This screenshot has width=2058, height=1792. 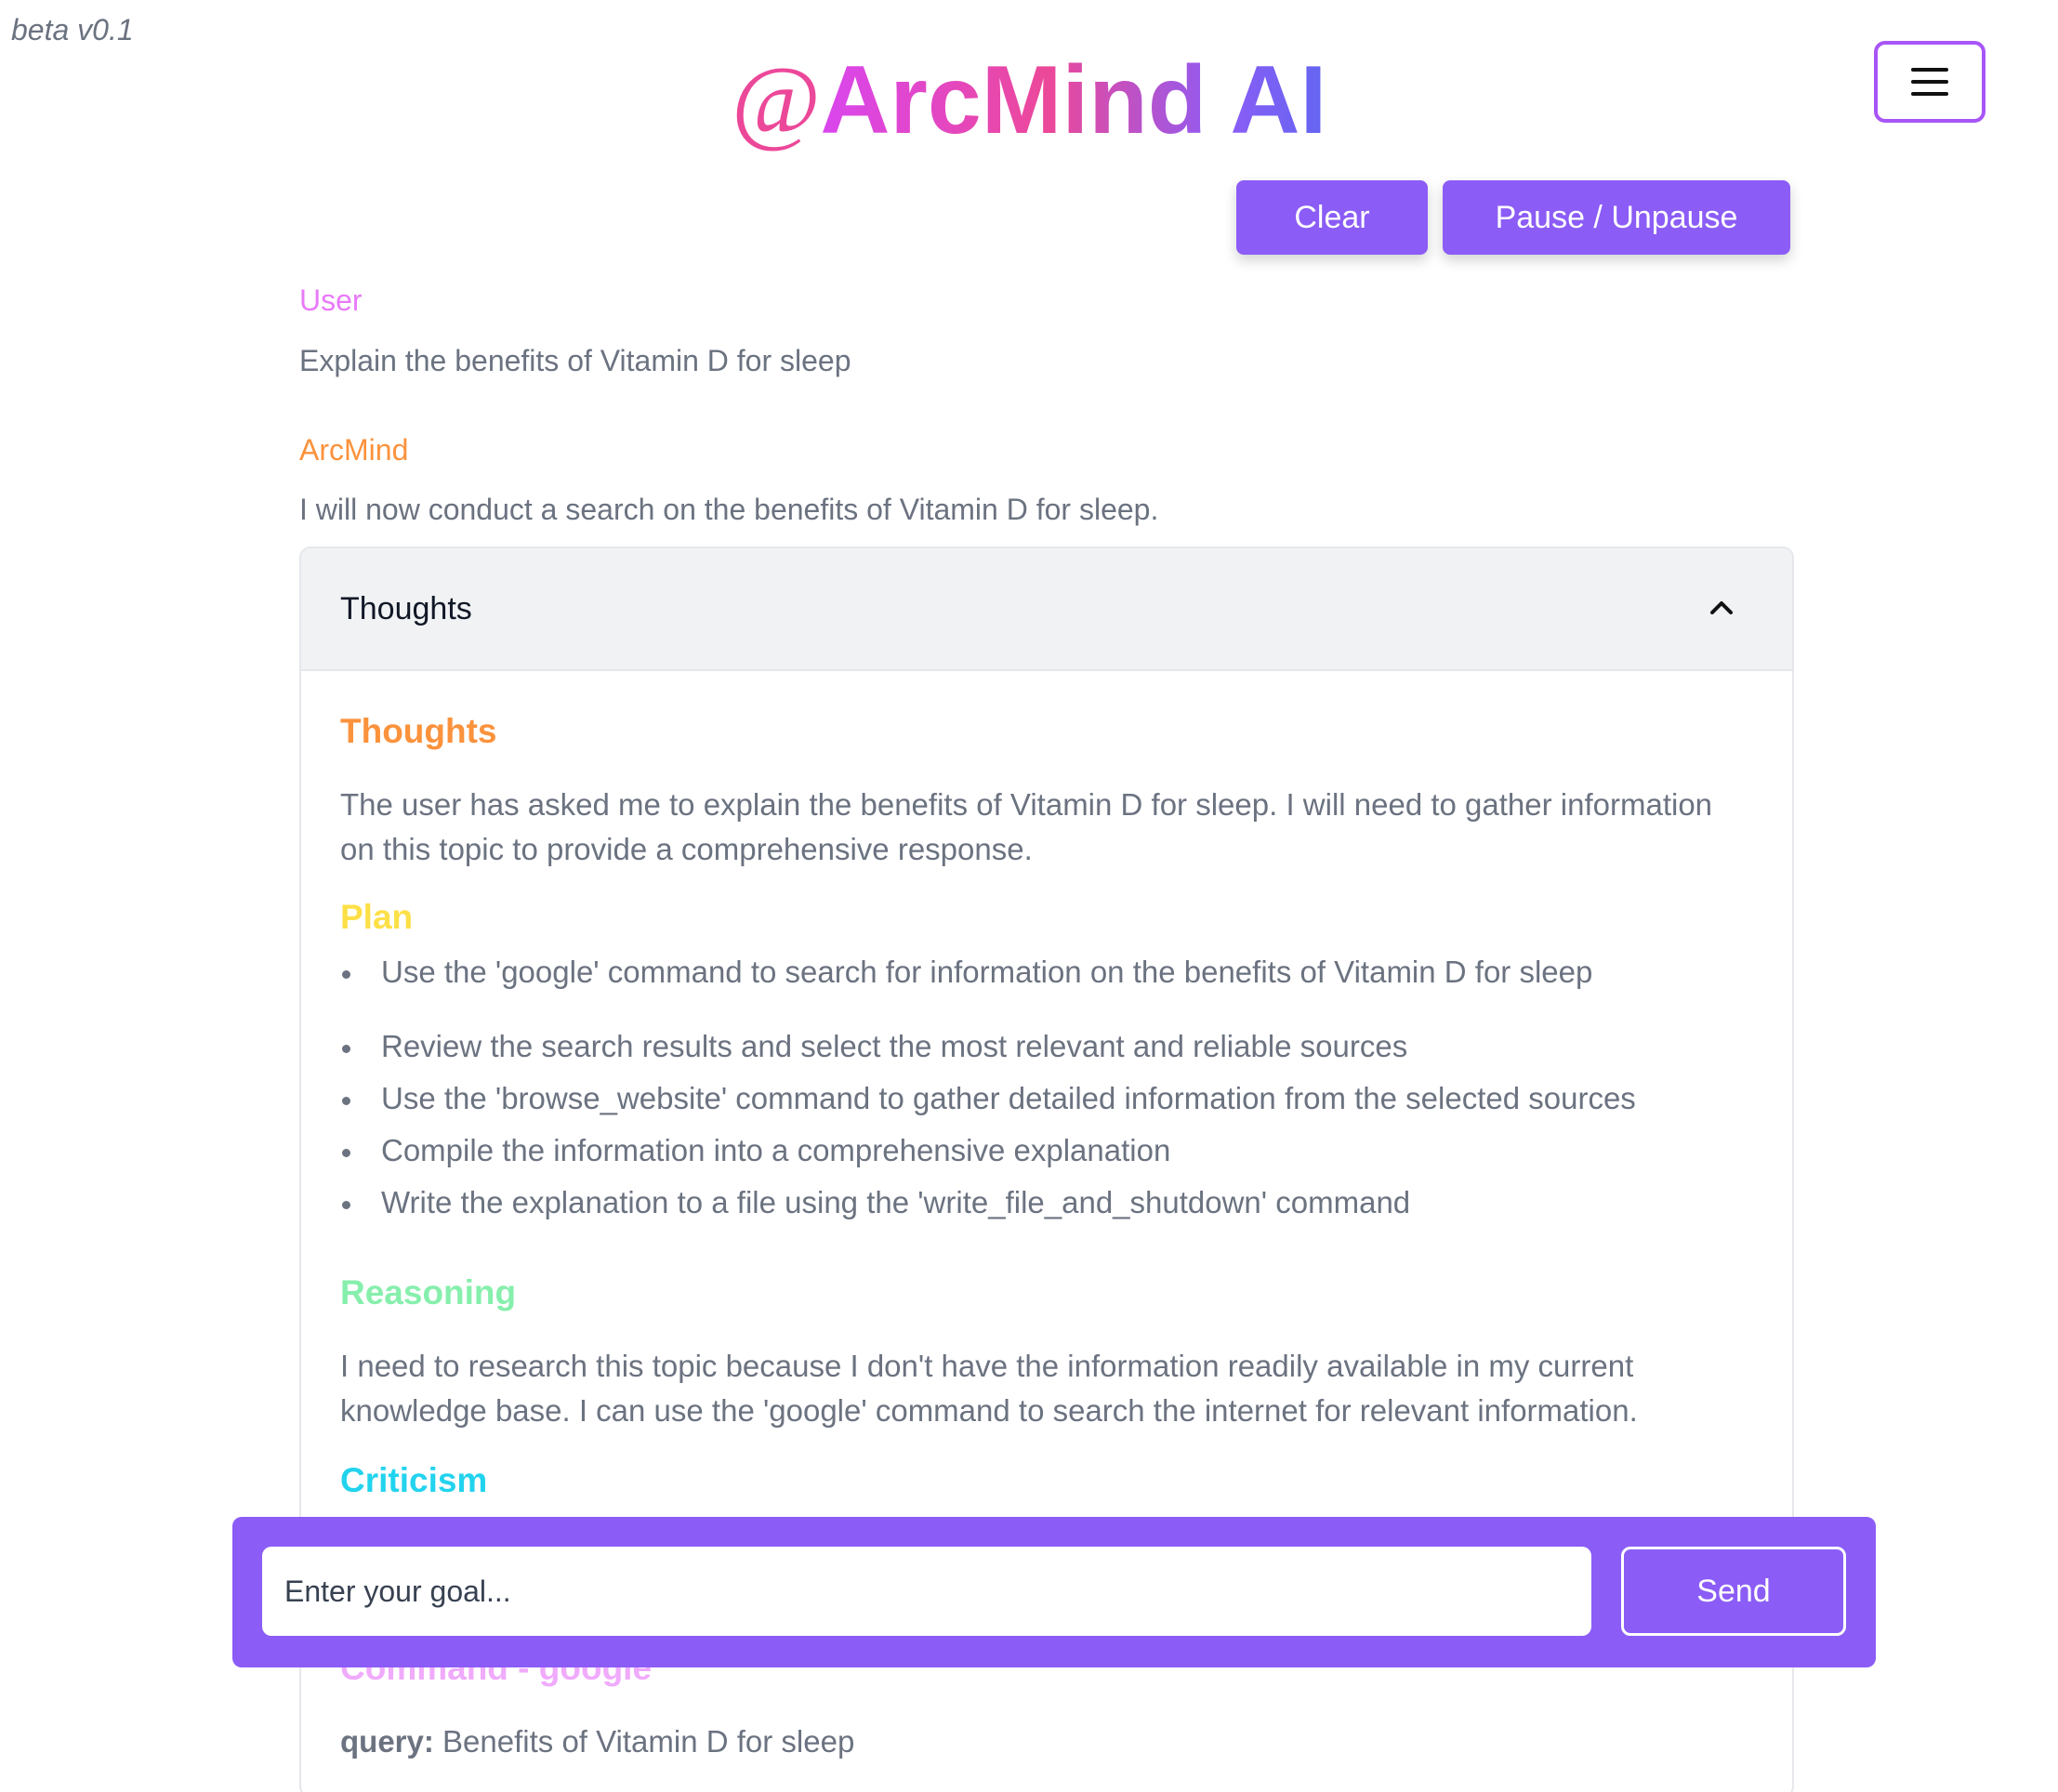 I want to click on thoughts-accordion-title: Thoughts, so click(x=406, y=608).